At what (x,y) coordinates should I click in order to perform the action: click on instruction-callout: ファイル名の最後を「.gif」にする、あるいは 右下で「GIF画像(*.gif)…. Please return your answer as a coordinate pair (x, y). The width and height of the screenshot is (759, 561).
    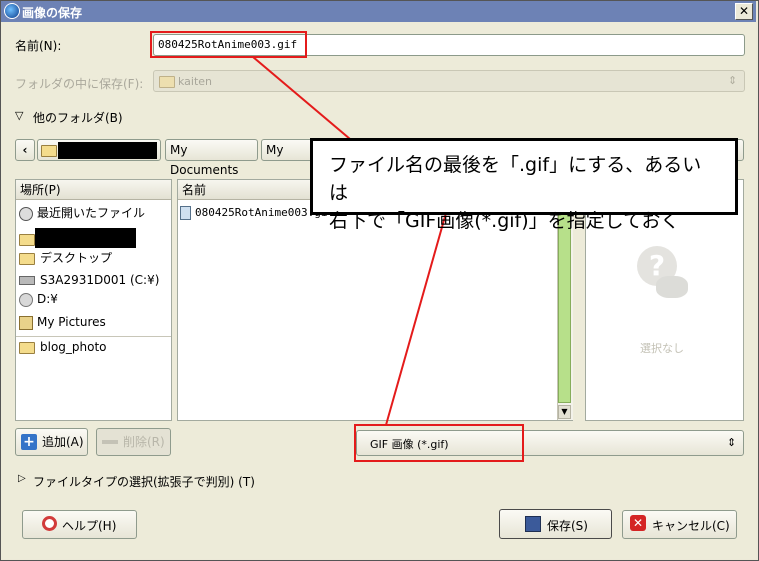
    Looking at the image, I should click on (524, 185).